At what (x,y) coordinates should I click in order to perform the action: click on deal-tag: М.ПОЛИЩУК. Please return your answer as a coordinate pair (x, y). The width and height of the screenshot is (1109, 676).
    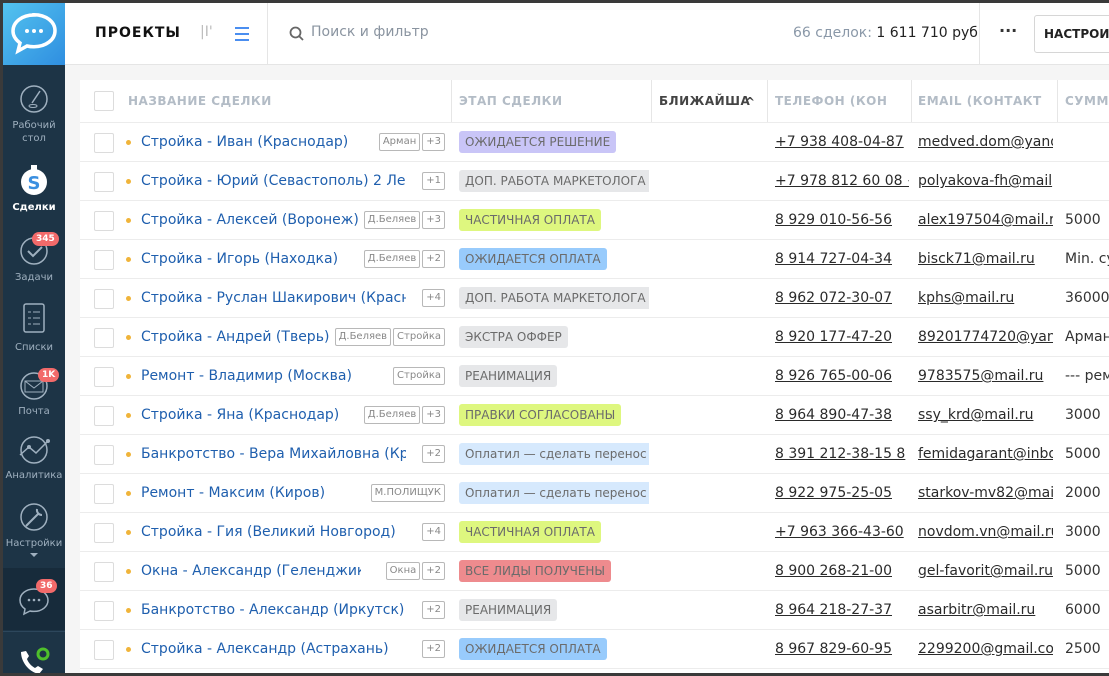
    Looking at the image, I should click on (407, 493).